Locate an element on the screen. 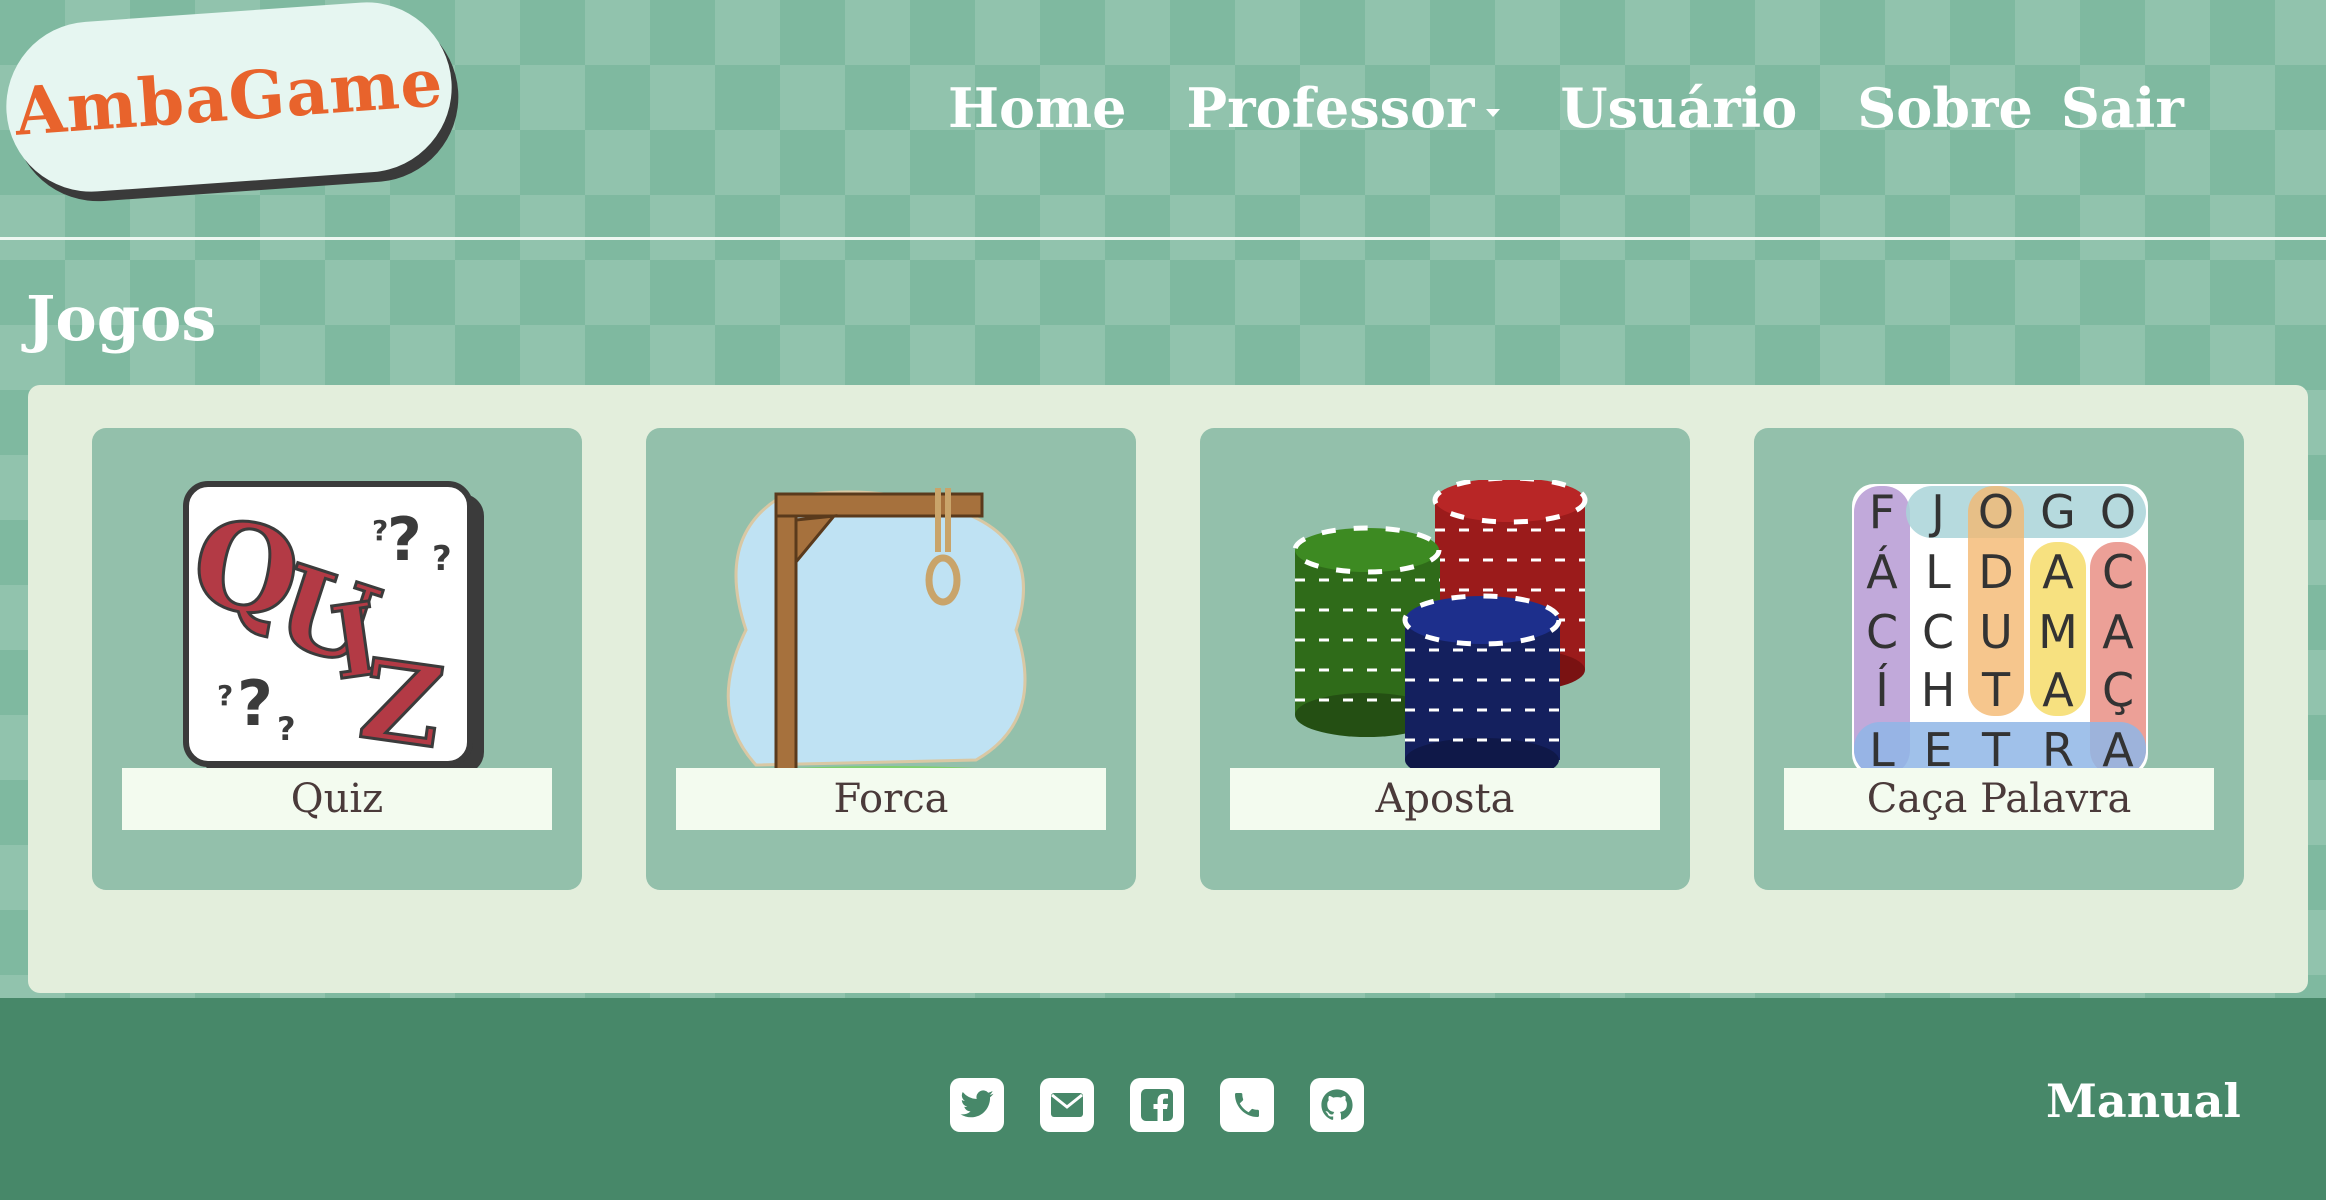 The image size is (2326, 1200). main-nav: Home Professor Usuário Sobre Sair is located at coordinates (1596, 108).